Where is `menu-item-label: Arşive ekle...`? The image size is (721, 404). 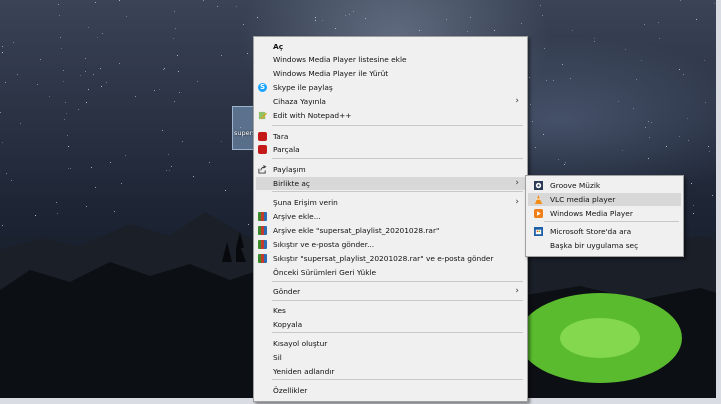
menu-item-label: Arşive ekle... is located at coordinates (297, 216).